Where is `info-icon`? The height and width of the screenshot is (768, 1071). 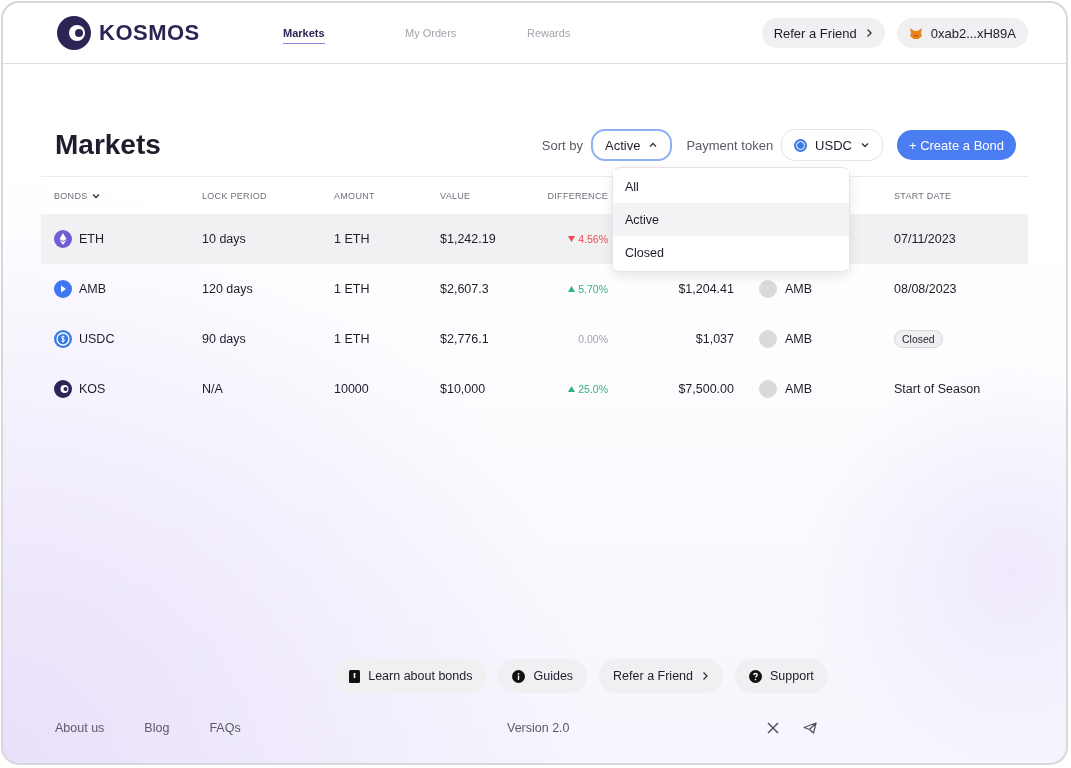
info-icon is located at coordinates (519, 676).